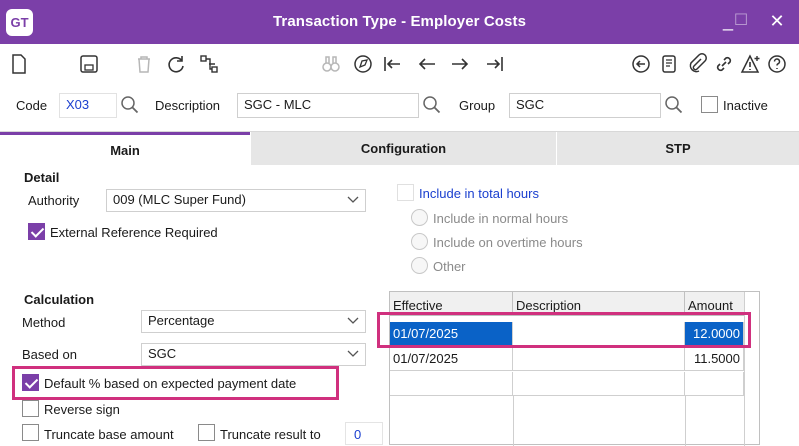 The image size is (799, 446). I want to click on authority-select: 009 (MLC Super Fund), so click(236, 200).